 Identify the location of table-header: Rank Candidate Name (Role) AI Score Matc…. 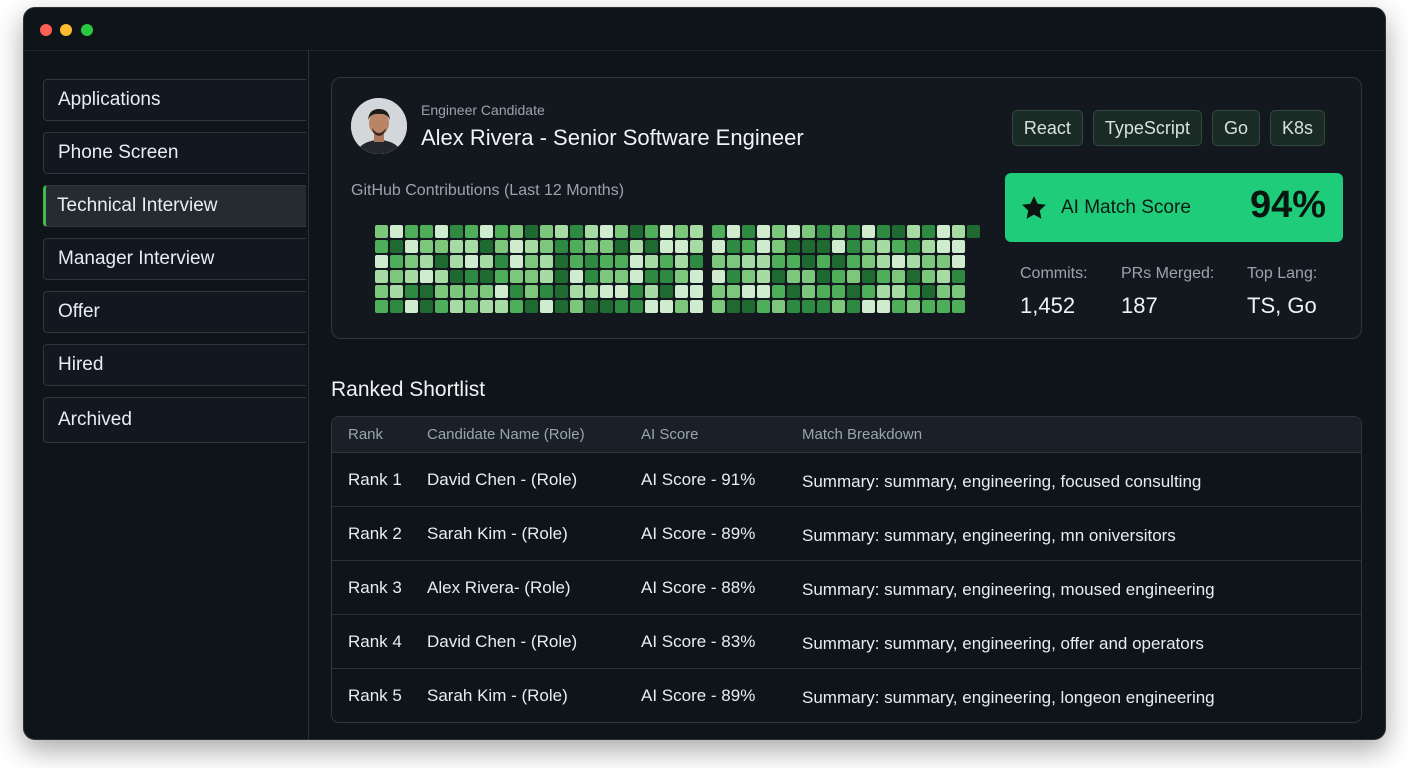
(846, 435).